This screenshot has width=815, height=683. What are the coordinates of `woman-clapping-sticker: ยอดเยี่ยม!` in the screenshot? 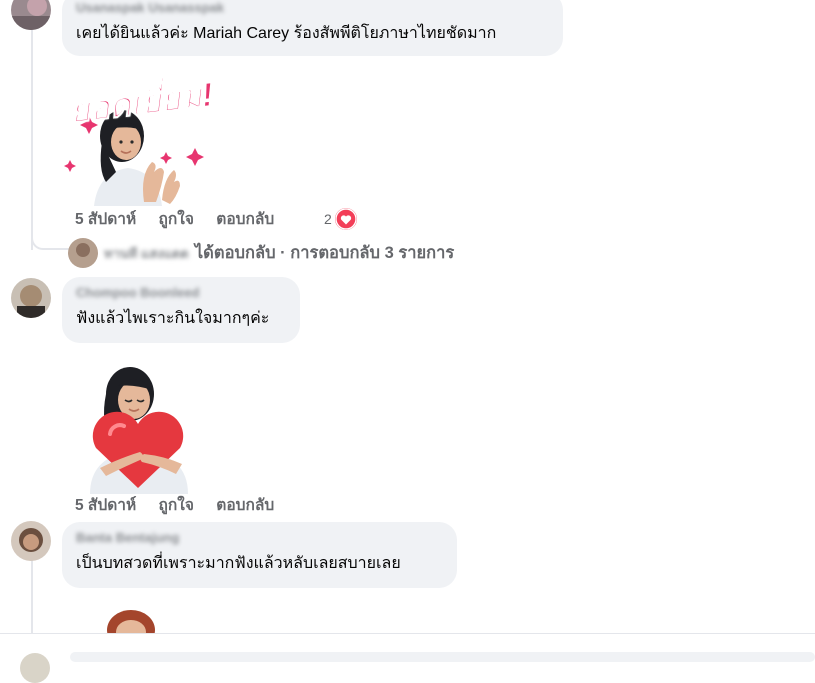 It's located at (140, 134).